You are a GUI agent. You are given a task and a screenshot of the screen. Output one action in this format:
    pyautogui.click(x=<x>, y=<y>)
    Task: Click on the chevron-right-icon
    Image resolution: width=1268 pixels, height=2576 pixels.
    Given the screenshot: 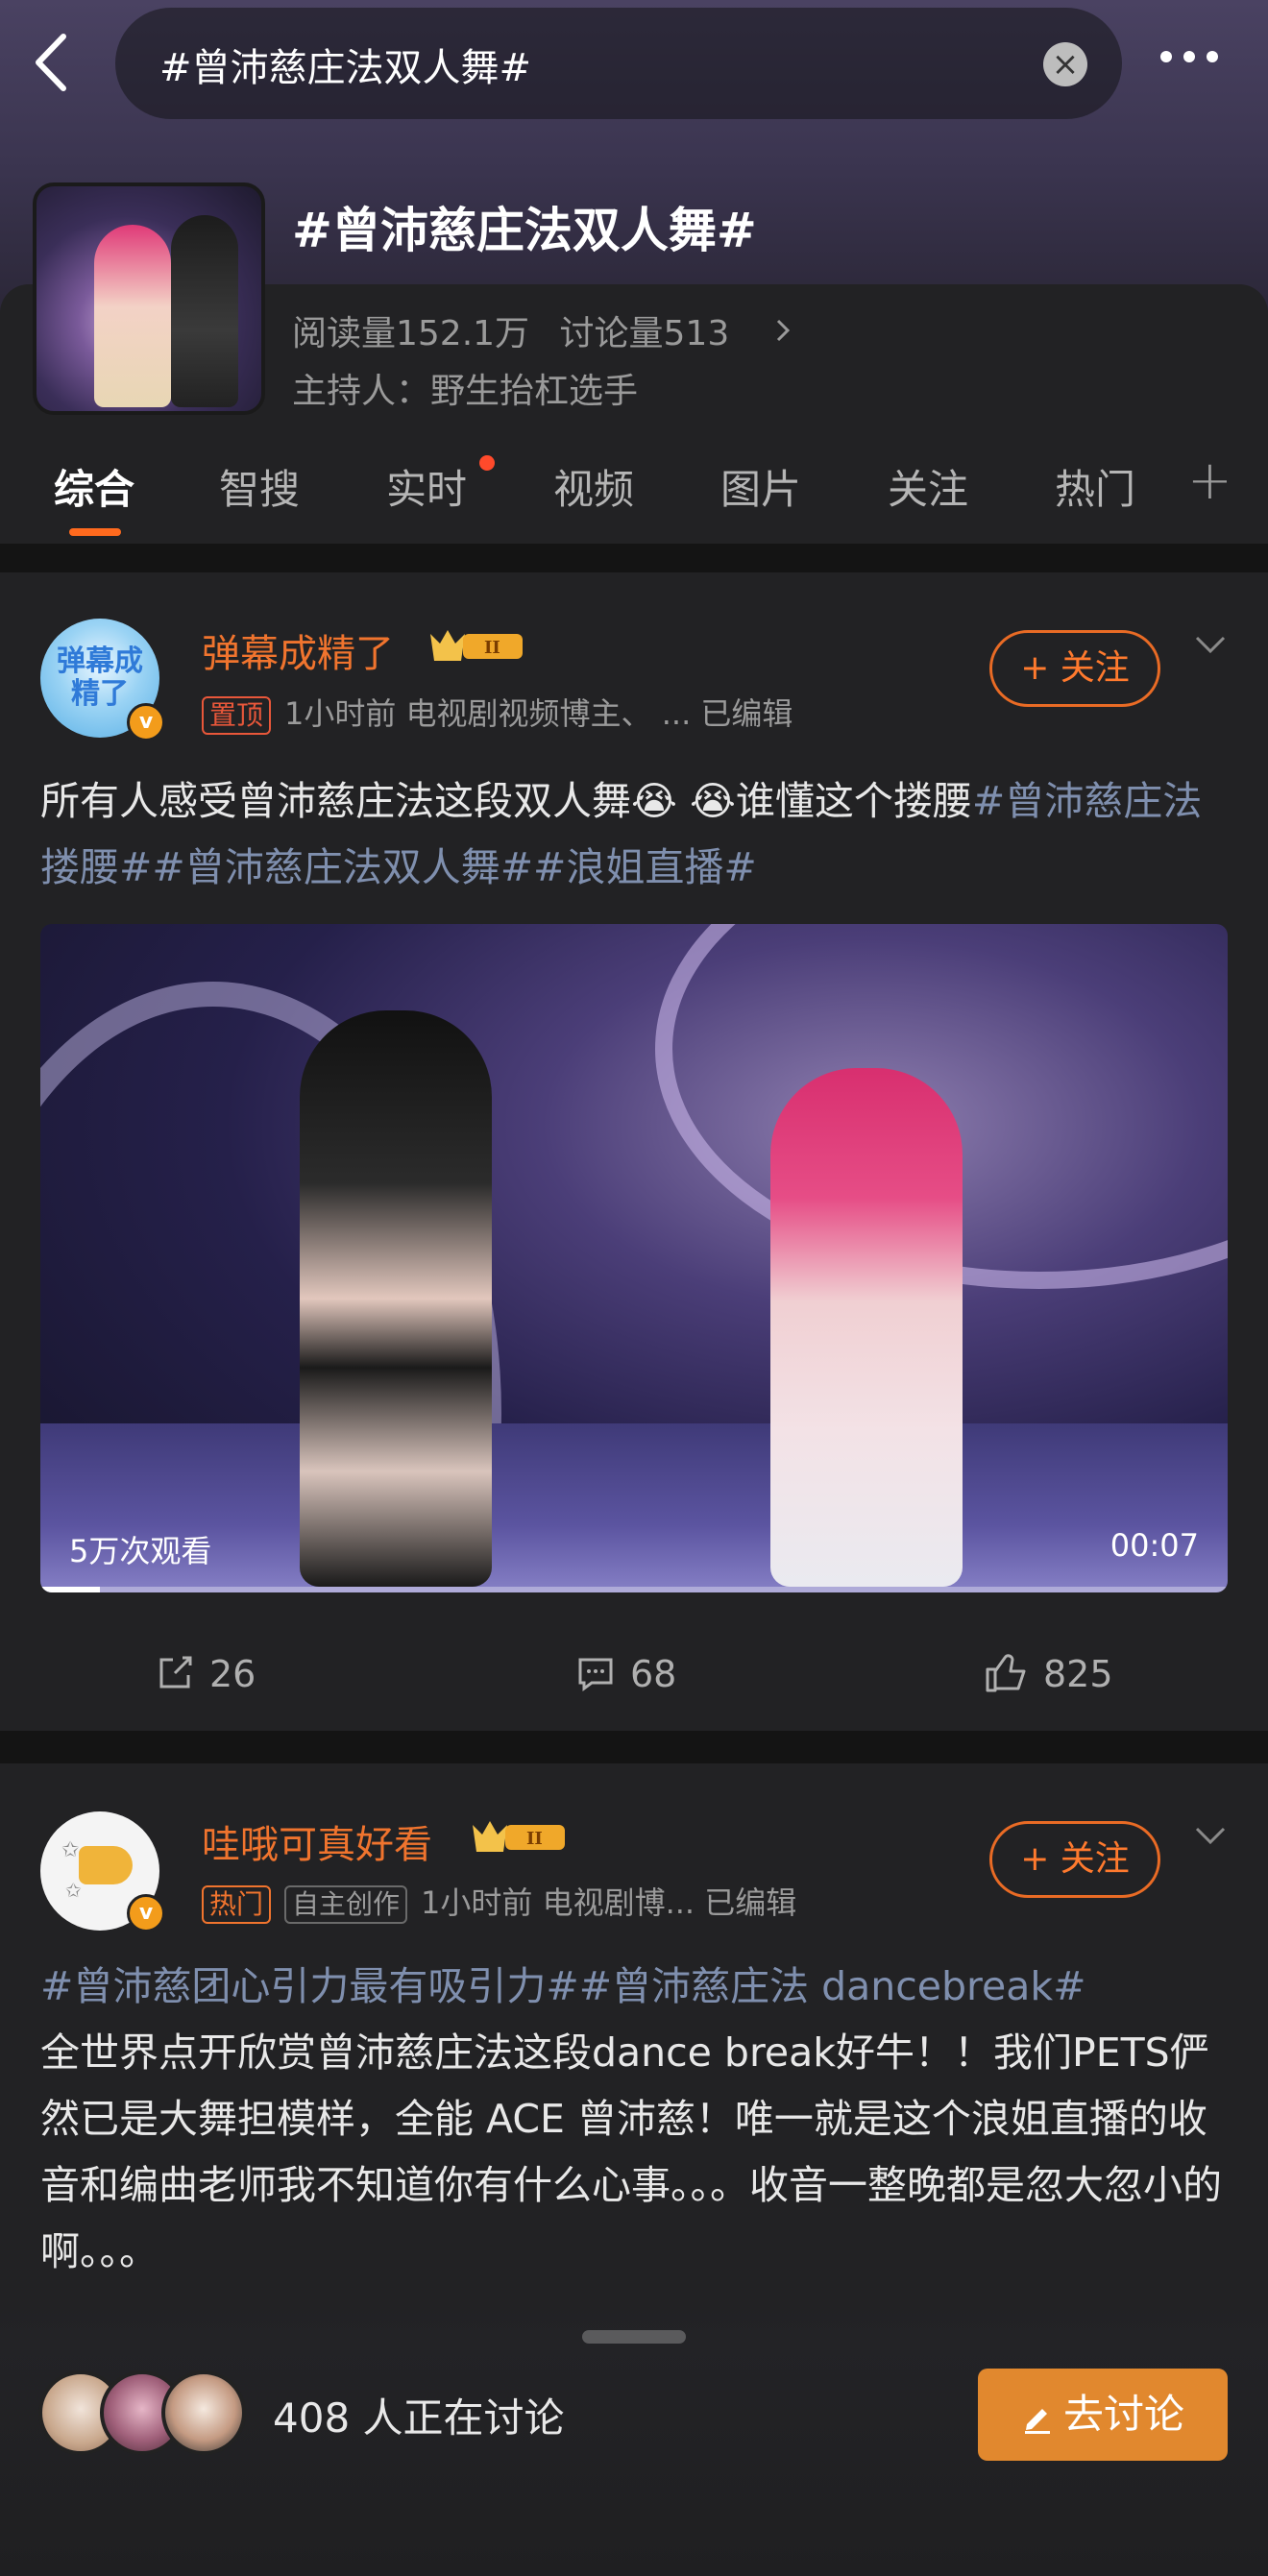 What is the action you would take?
    pyautogui.click(x=782, y=333)
    